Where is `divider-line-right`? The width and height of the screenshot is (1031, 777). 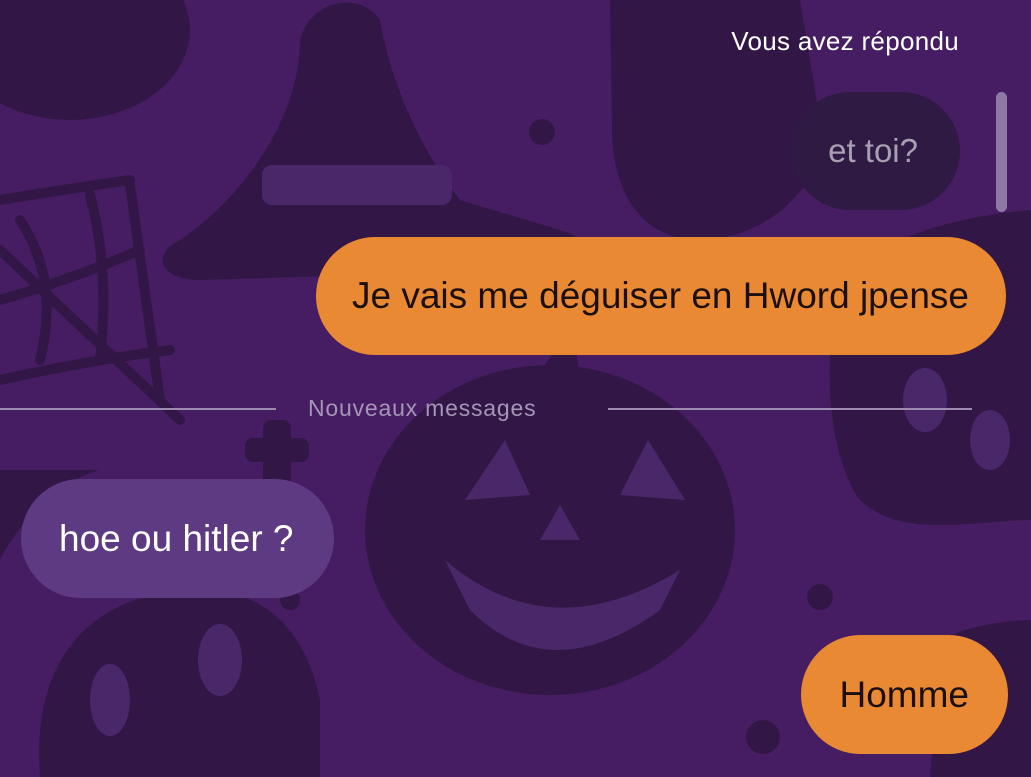 divider-line-right is located at coordinates (790, 409).